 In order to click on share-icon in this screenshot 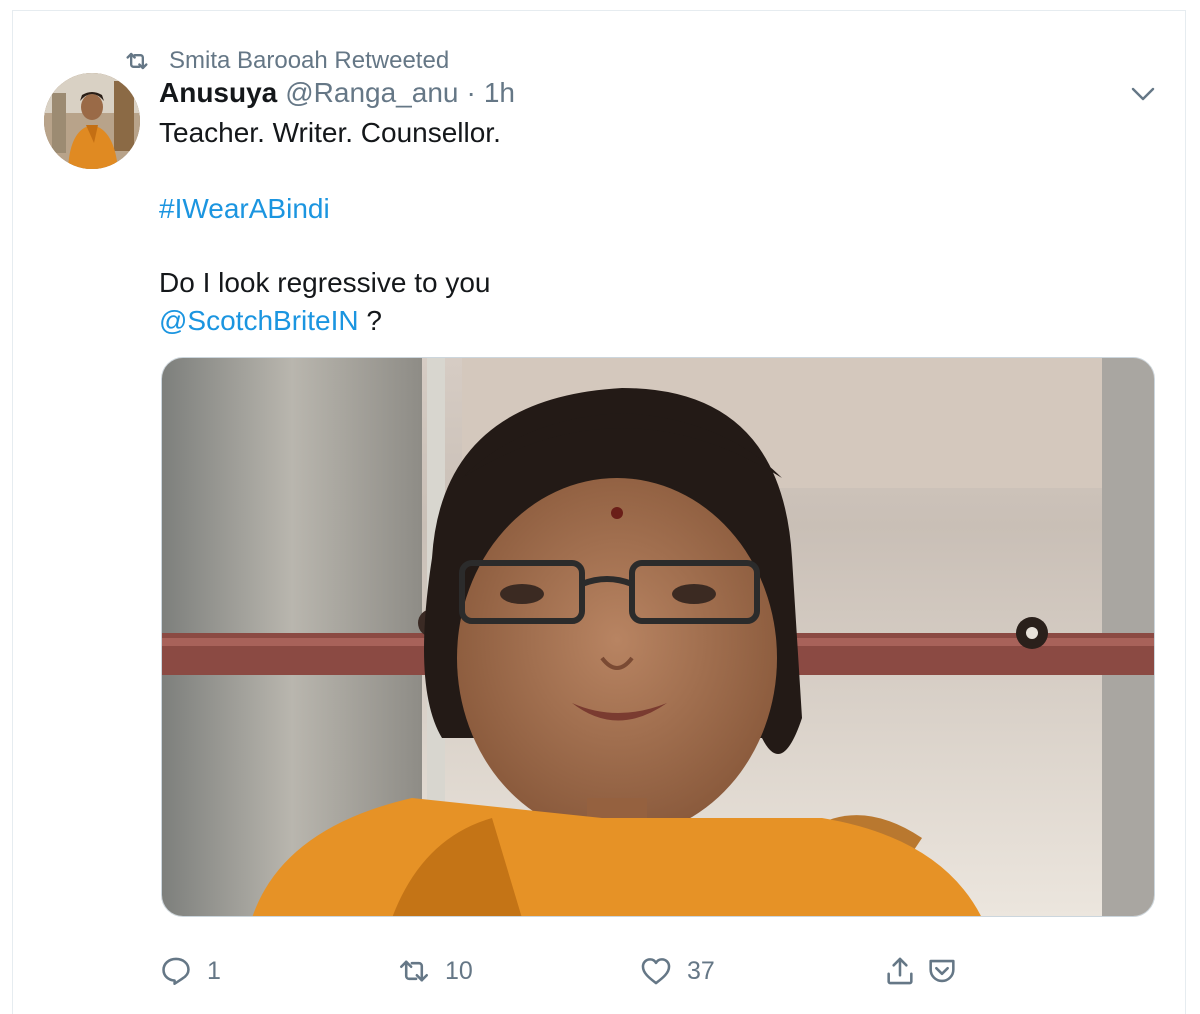, I will do `click(900, 971)`.